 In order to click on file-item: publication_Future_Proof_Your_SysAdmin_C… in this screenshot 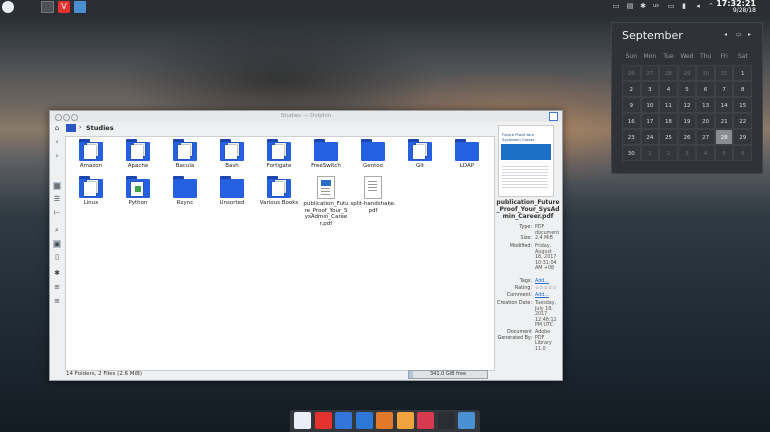, I will do `click(326, 201)`.